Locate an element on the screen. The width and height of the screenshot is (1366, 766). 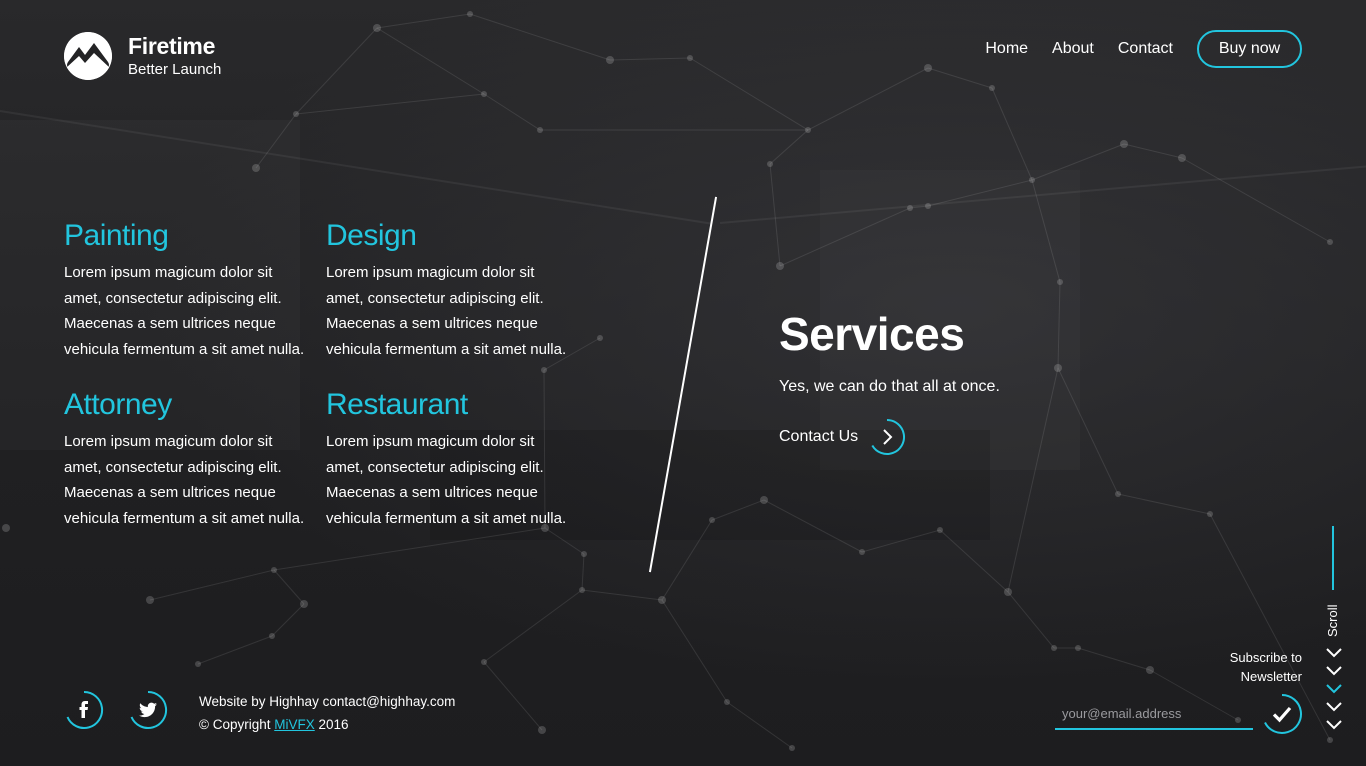
buy-now-button: Buy now is located at coordinates (1249, 49).